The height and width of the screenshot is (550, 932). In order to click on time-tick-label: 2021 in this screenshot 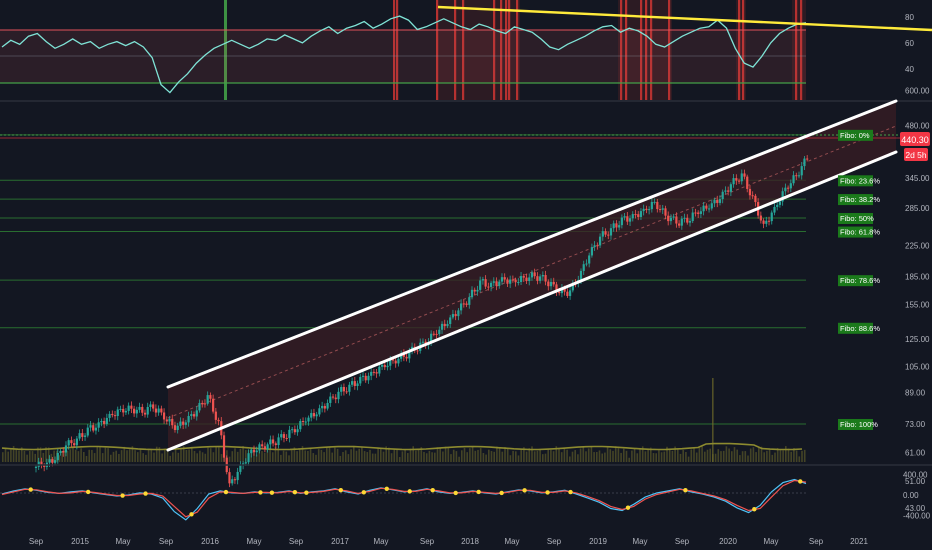, I will do `click(859, 541)`.